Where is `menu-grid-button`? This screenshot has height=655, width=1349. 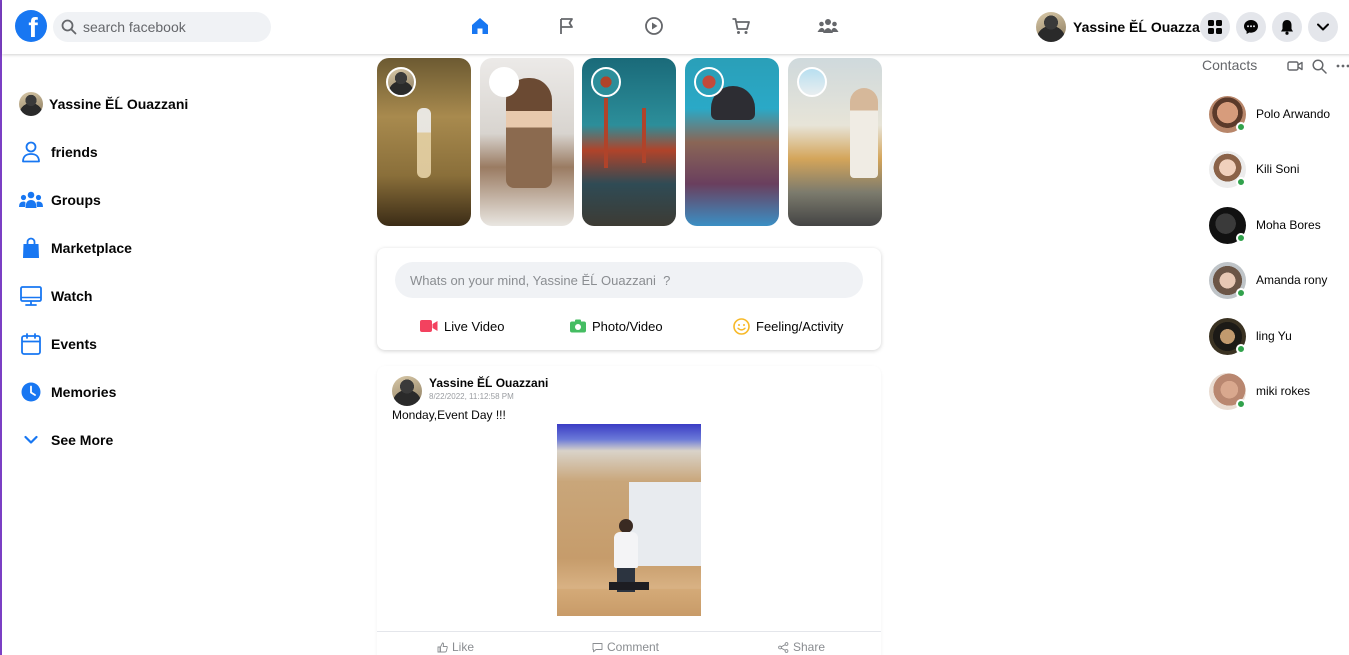
menu-grid-button is located at coordinates (1215, 27).